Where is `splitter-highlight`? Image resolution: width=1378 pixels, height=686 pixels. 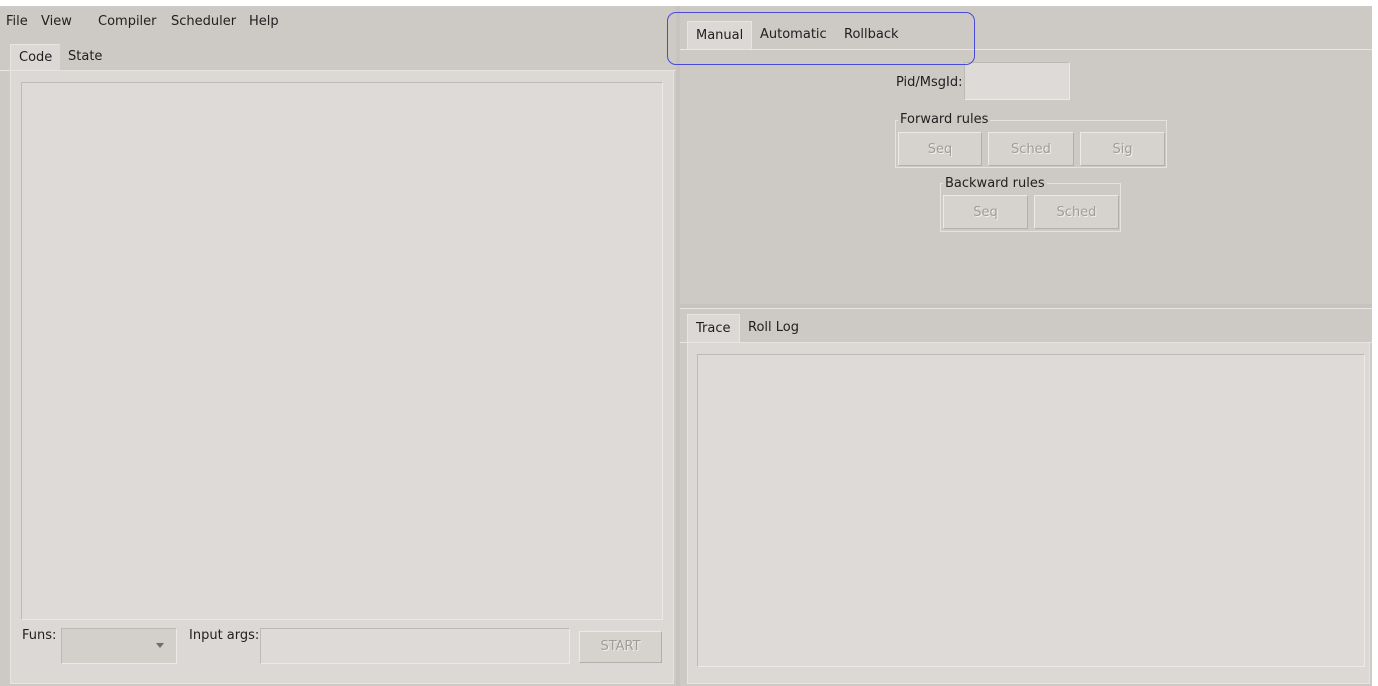 splitter-highlight is located at coordinates (1026, 308).